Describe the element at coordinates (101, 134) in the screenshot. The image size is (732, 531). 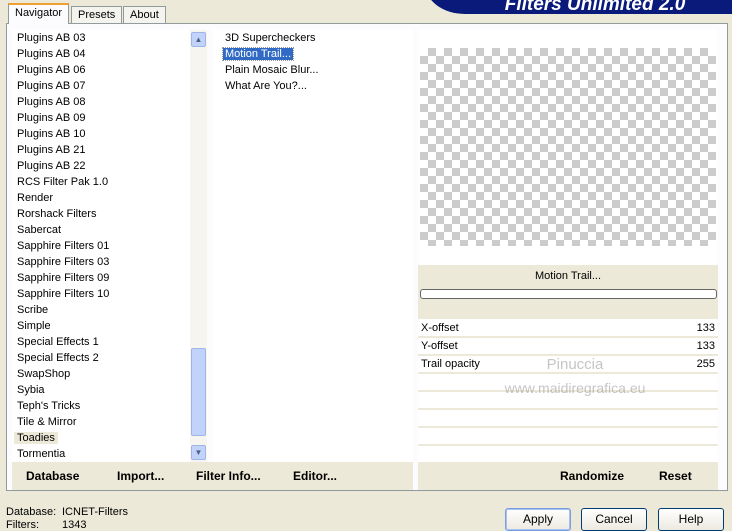
I see `category-item: Plugins AB 10` at that location.